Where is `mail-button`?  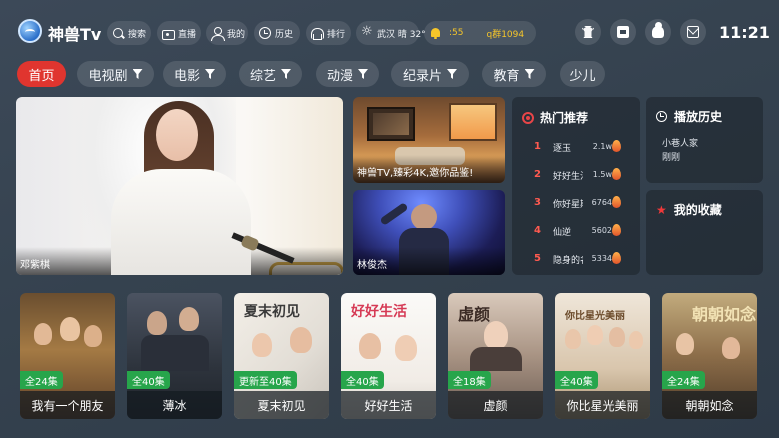
mail-button is located at coordinates (693, 32).